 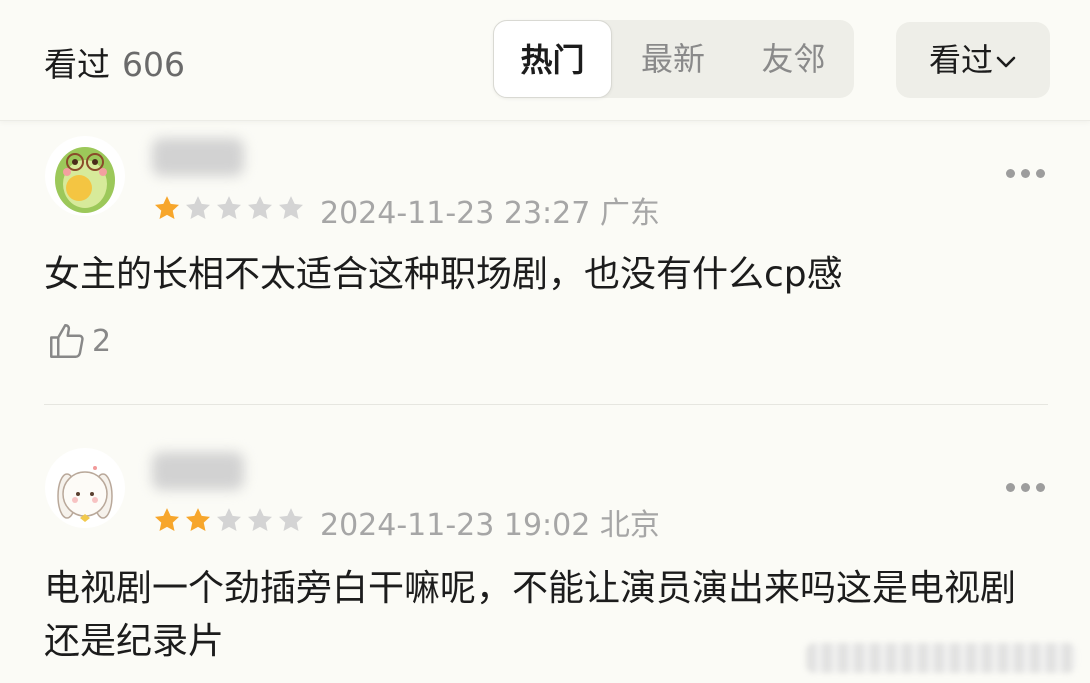 I want to click on chevron-down-icon, so click(x=1006, y=59).